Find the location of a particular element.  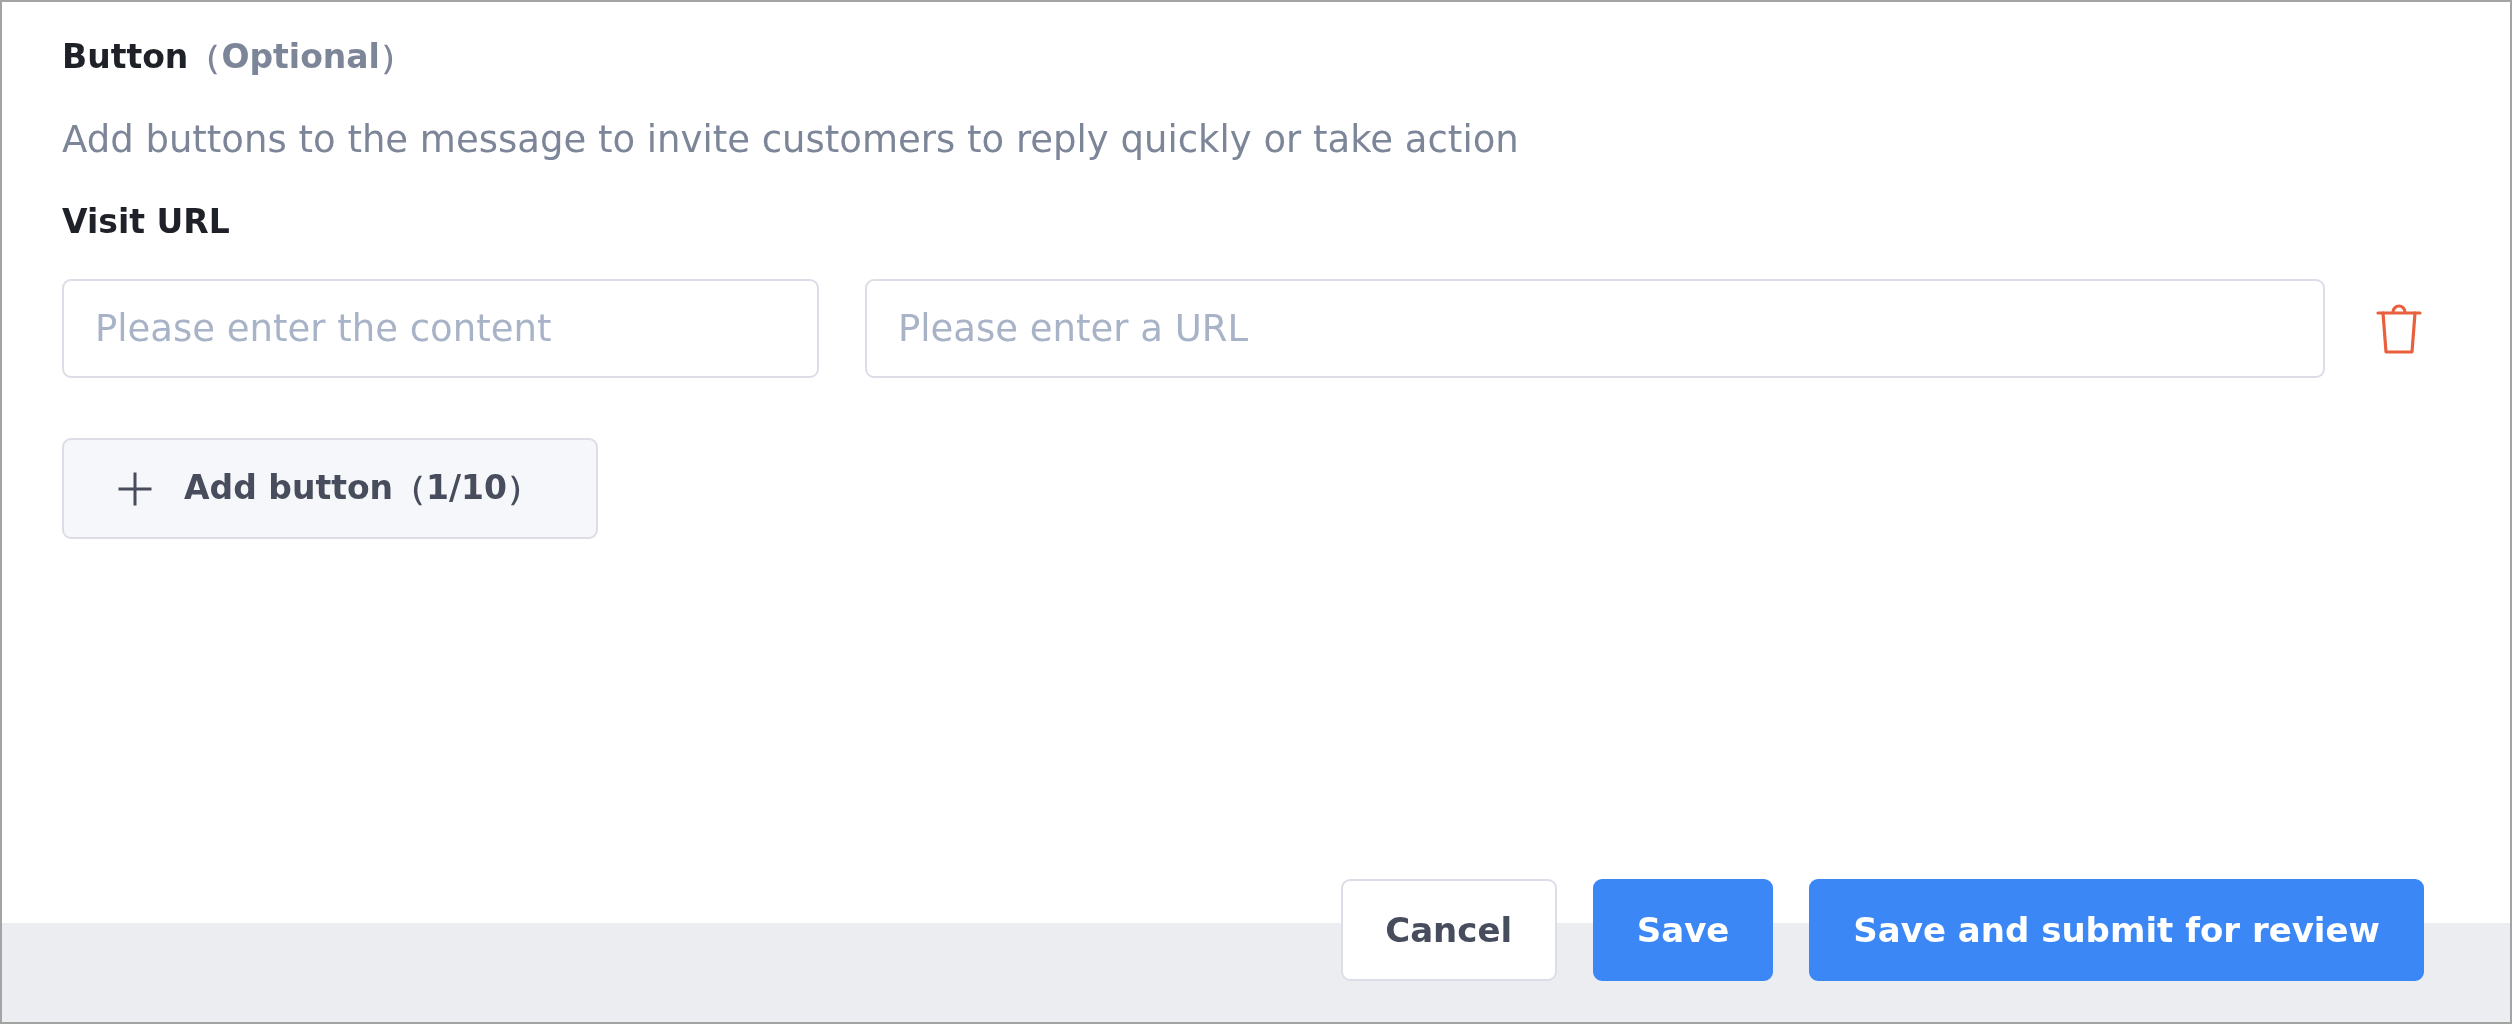

add-button: Add button（1/10） is located at coordinates (330, 488).